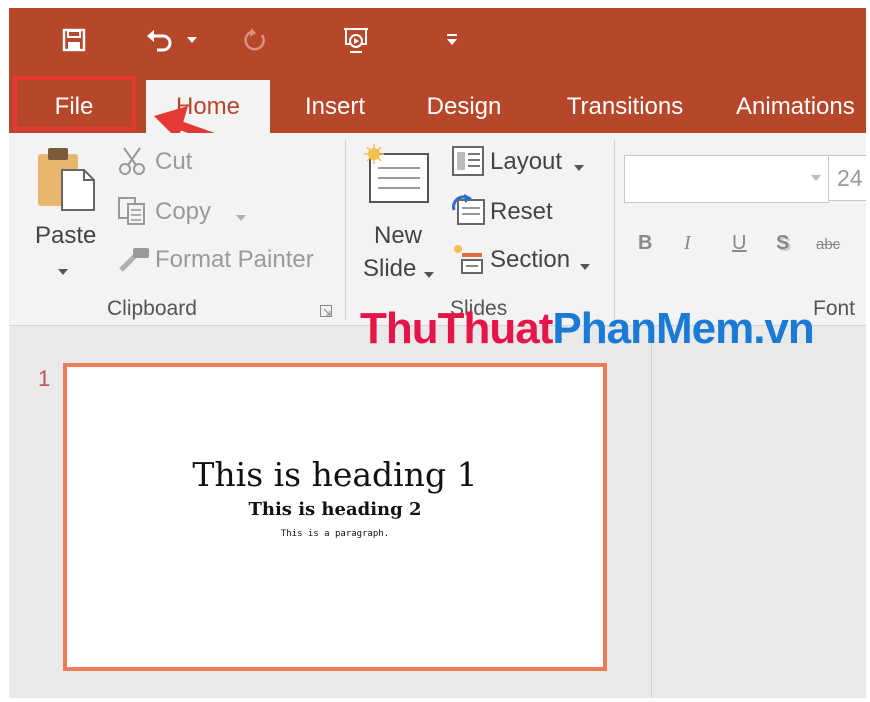 Image resolution: width=870 pixels, height=702 pixels. I want to click on section-dropdown-caret-icon, so click(585, 266).